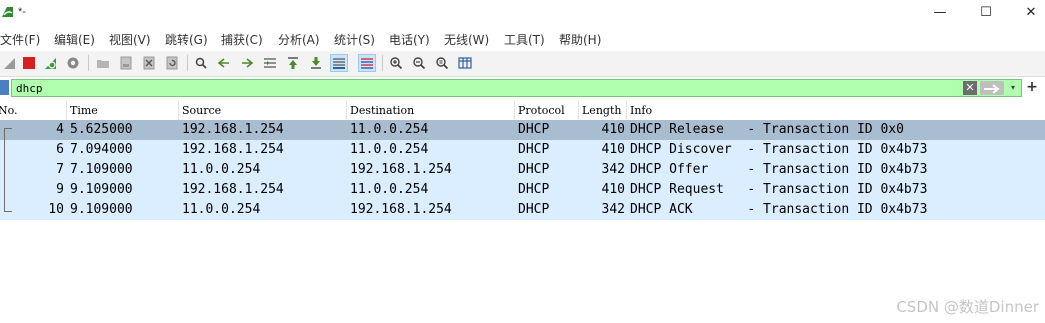  I want to click on column-header-protocol: Protocol, so click(547, 110).